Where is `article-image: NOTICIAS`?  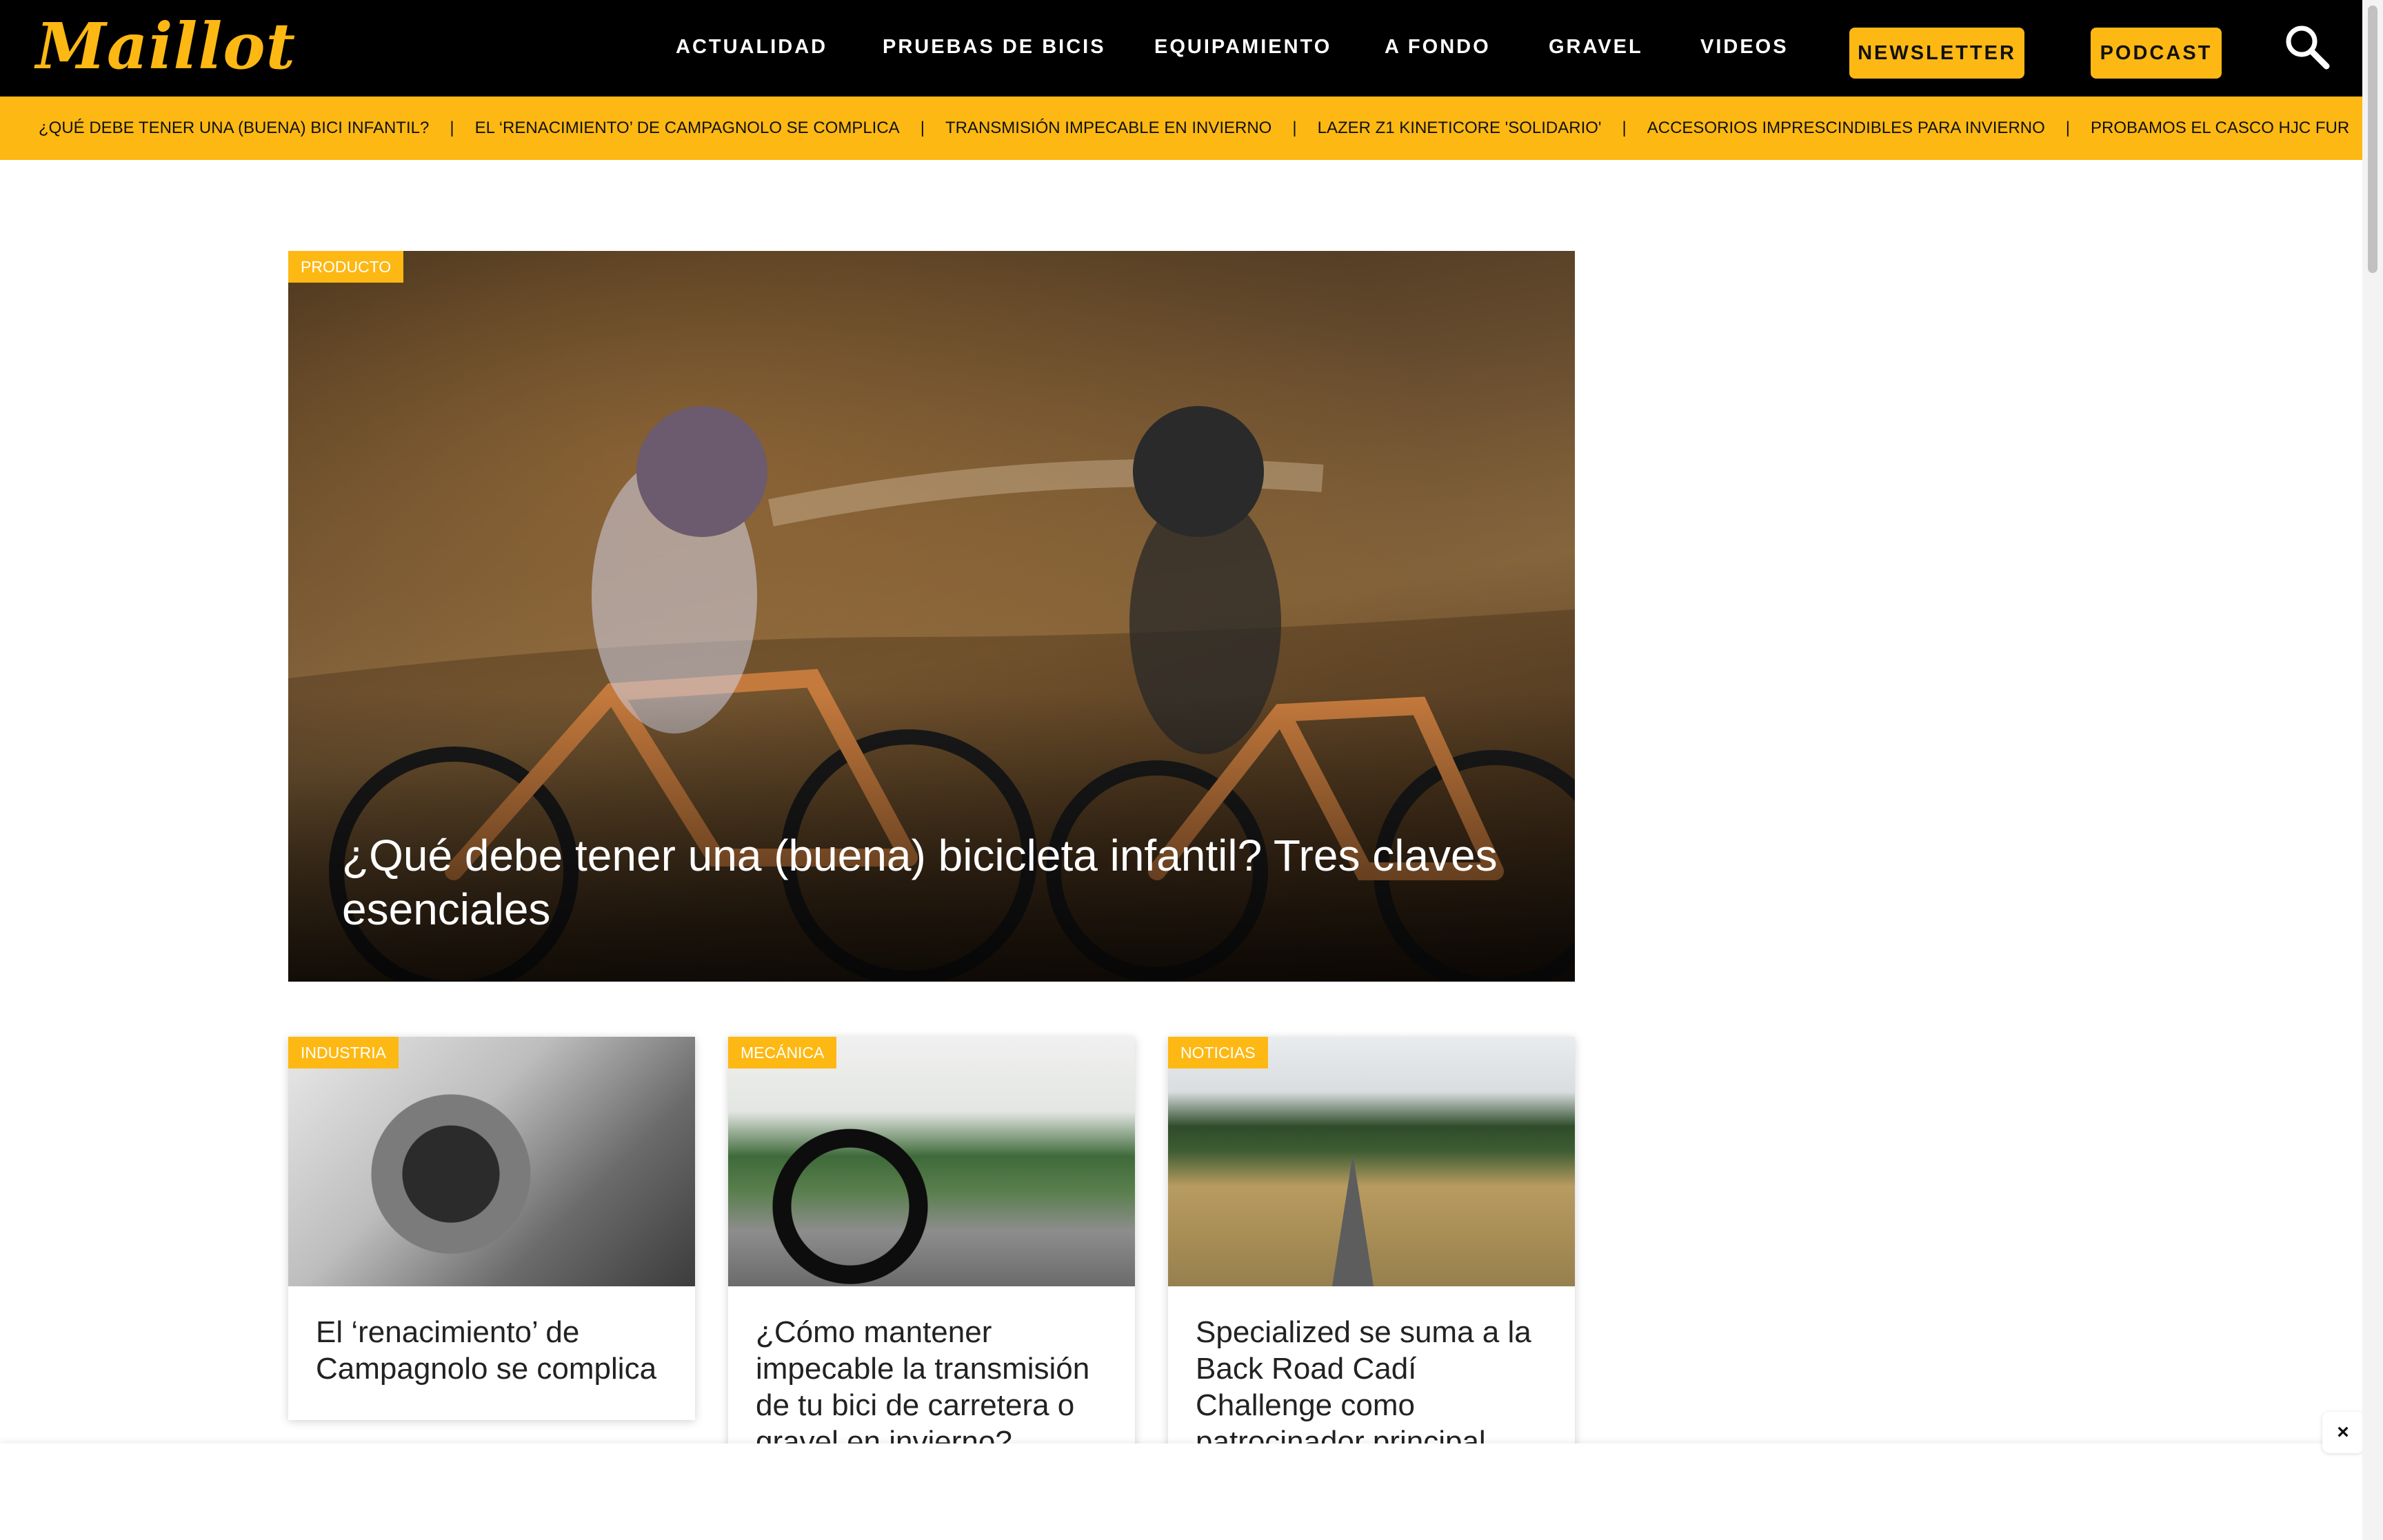
article-image: NOTICIAS is located at coordinates (1371, 1162).